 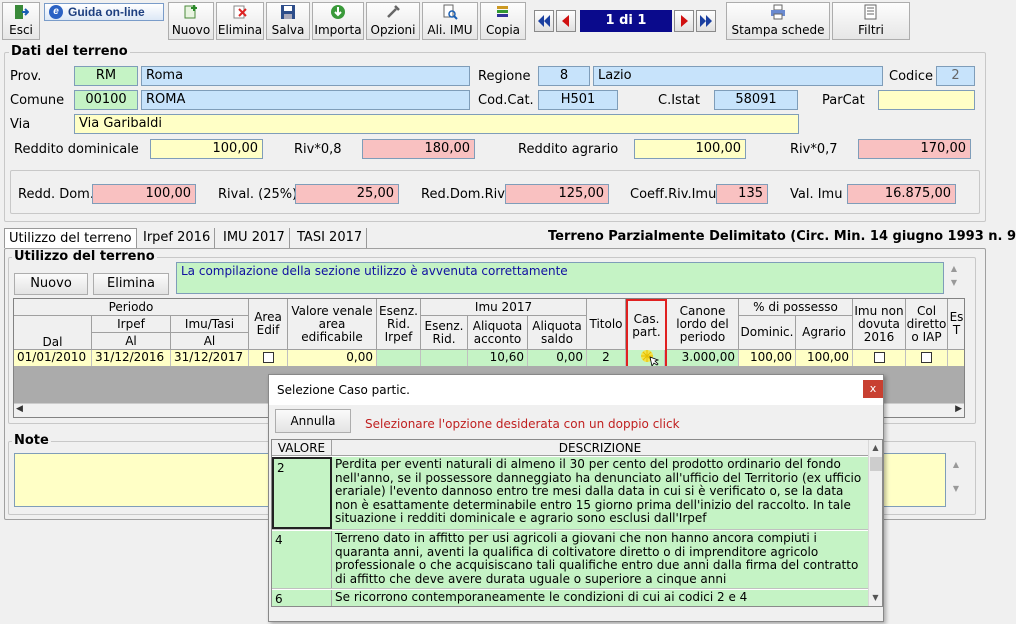 What do you see at coordinates (778, 21) in the screenshot?
I see `stampa-schede-button: Stampa schede` at bounding box center [778, 21].